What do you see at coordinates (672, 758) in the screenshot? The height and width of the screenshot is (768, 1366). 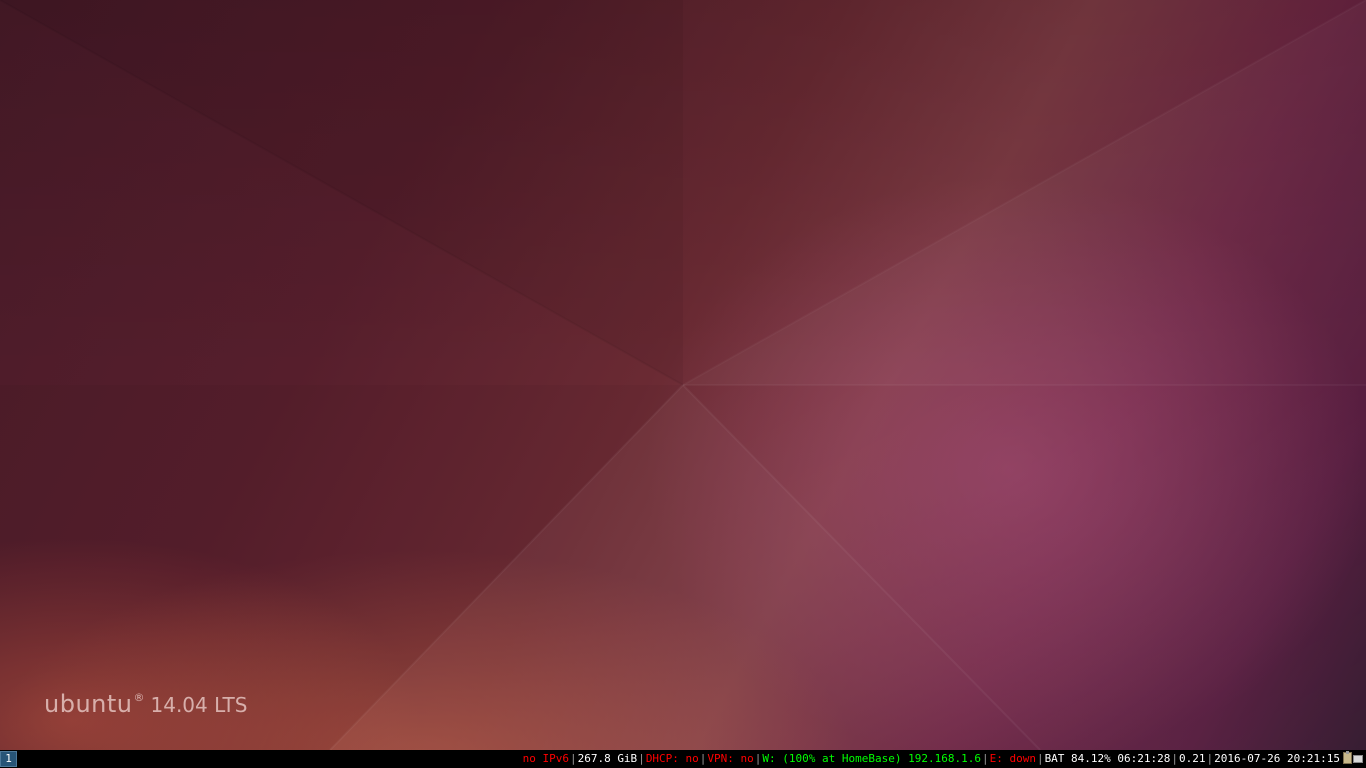 I see `dhcp-status: DHCP: no` at bounding box center [672, 758].